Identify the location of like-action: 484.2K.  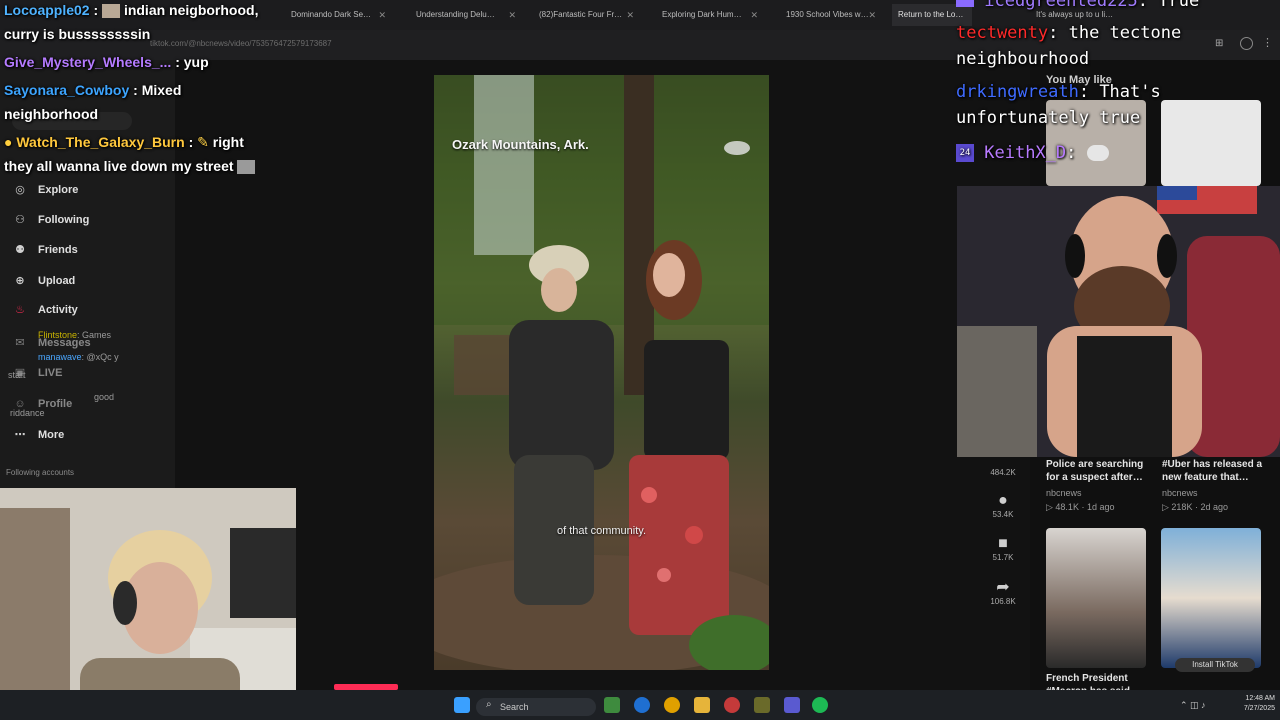
(1003, 472).